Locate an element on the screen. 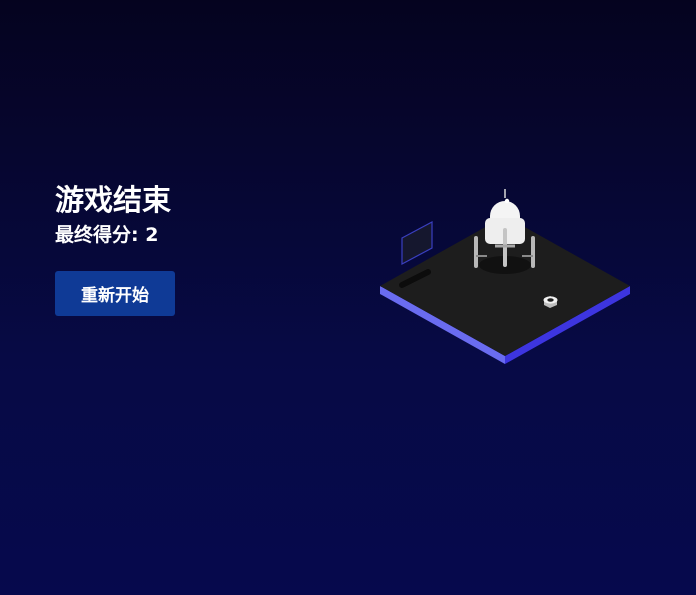  final-score-label: 最终得分: is located at coordinates (97, 235).